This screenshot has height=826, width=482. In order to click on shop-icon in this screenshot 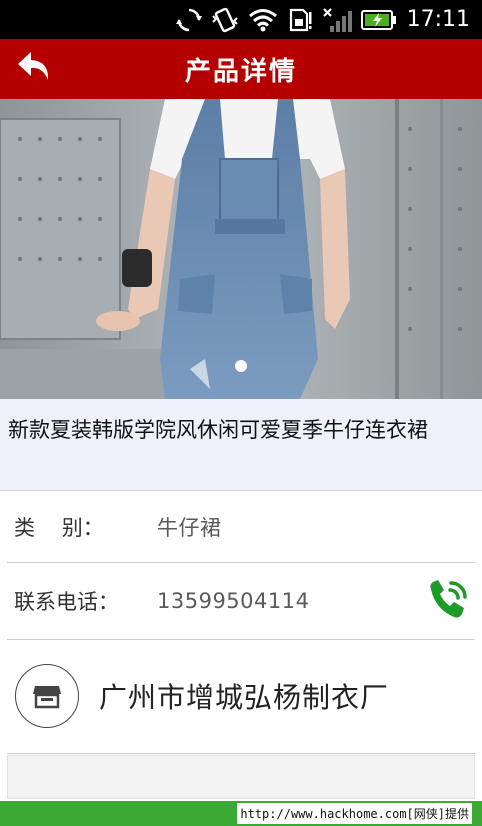, I will do `click(47, 696)`.